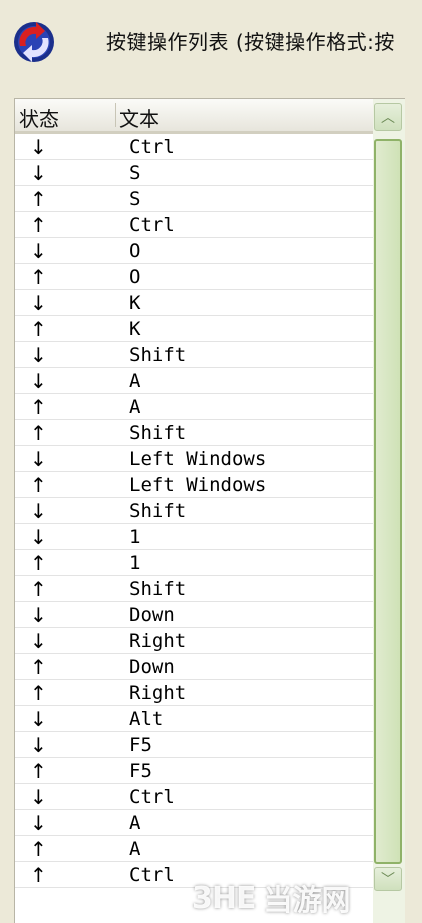 This screenshot has width=422, height=923. What do you see at coordinates (388, 501) in the screenshot?
I see `scrollbar-thumb` at bounding box center [388, 501].